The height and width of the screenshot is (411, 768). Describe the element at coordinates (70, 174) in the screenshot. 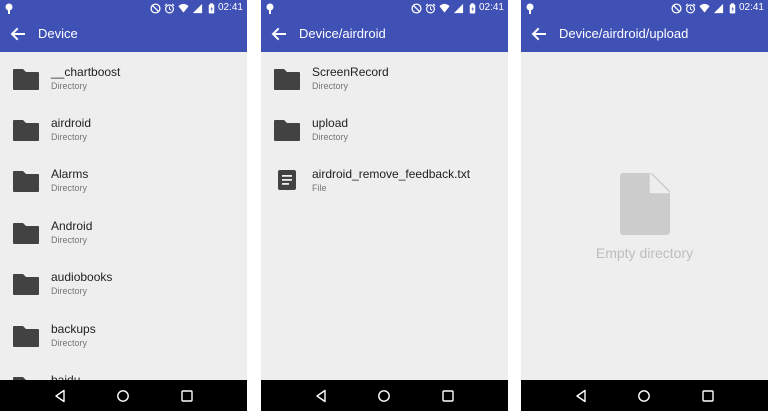

I see `item-name: Alarms` at that location.